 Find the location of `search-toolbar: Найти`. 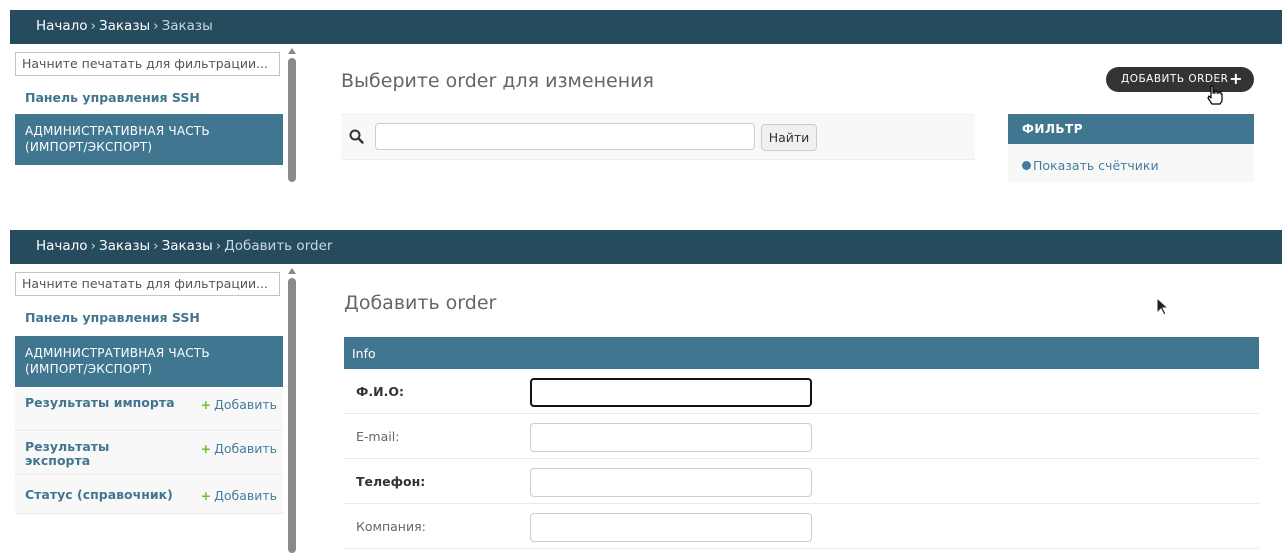

search-toolbar: Найти is located at coordinates (658, 137).